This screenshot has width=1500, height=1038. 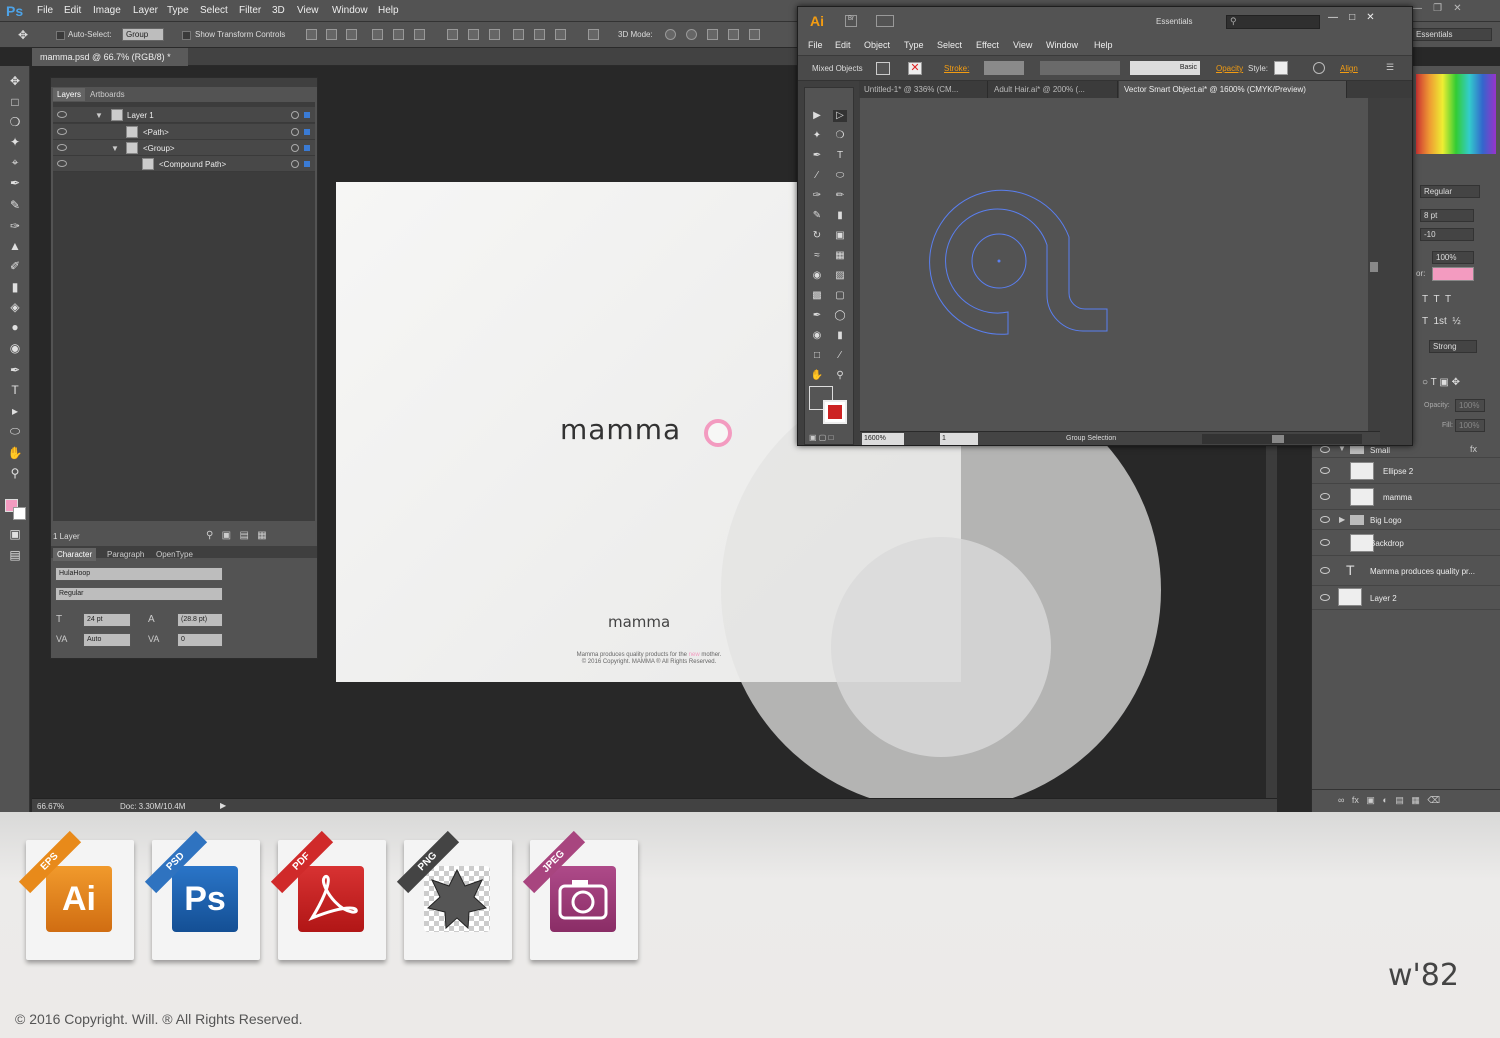 What do you see at coordinates (883, 68) in the screenshot?
I see `fill-swatch` at bounding box center [883, 68].